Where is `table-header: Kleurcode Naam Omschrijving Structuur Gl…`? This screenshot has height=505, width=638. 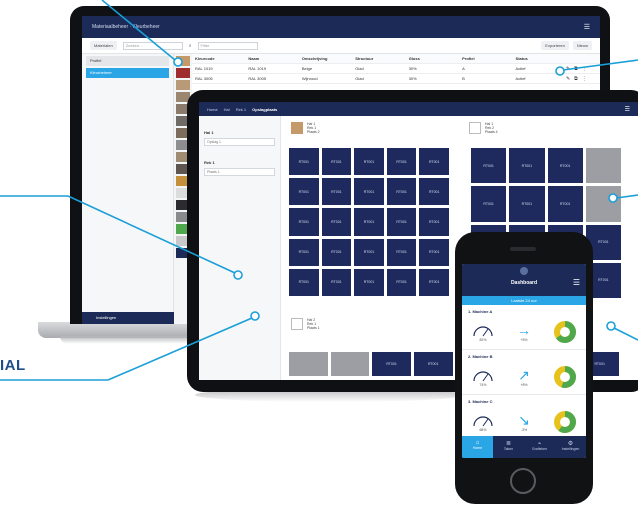
table-header: Kleurcode Naam Omschrijving Structuur Gl… is located at coordinates (396, 59).